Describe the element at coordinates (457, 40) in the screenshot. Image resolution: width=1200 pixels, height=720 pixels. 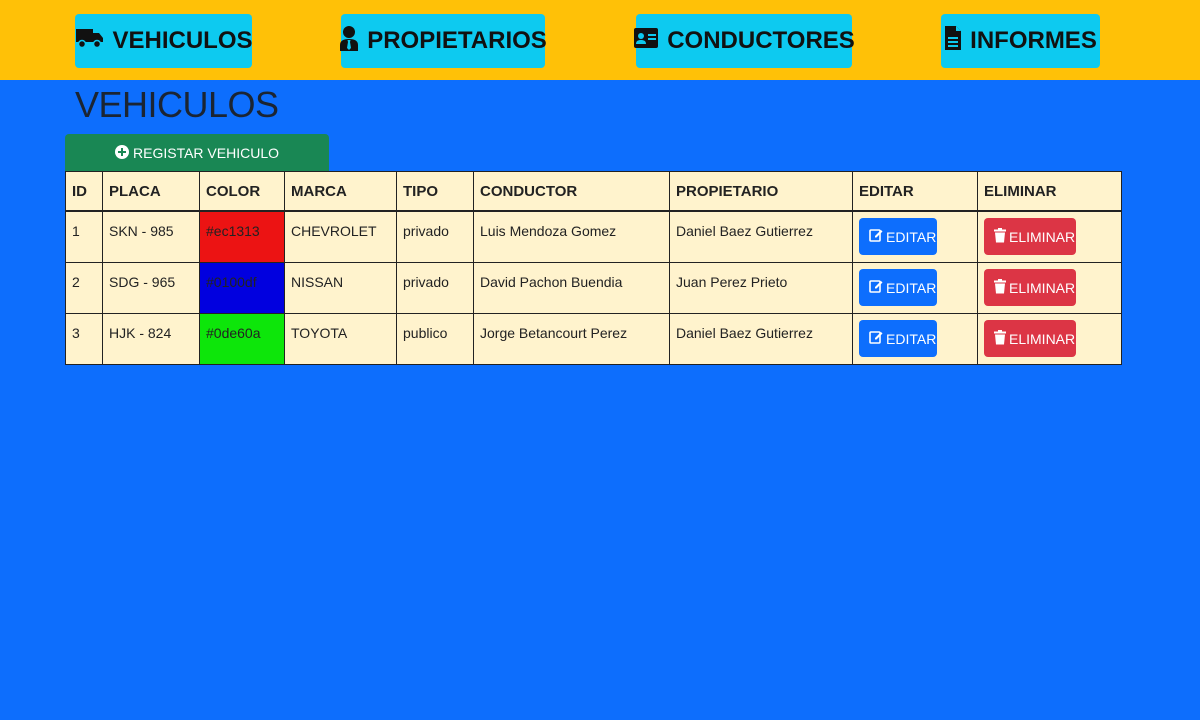
I see `nav-propietarios-label: PROPIETARIOS` at that location.